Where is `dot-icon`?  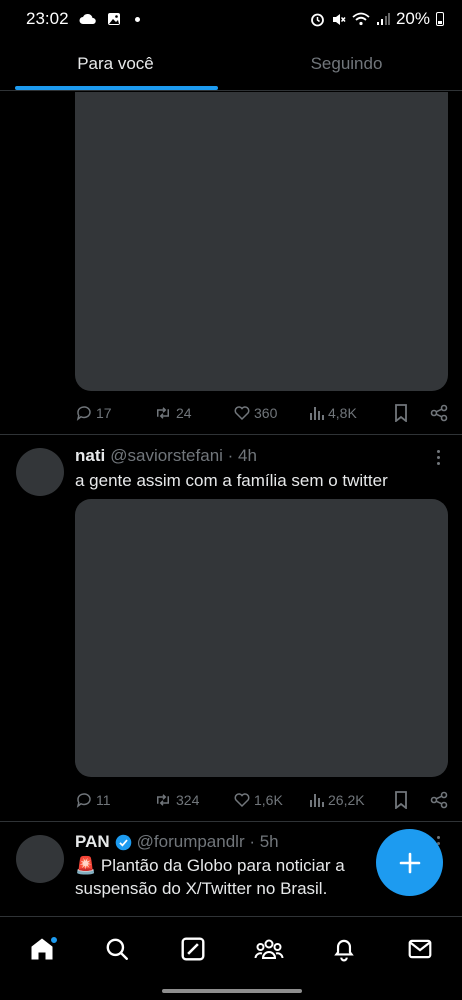 dot-icon is located at coordinates (137, 19).